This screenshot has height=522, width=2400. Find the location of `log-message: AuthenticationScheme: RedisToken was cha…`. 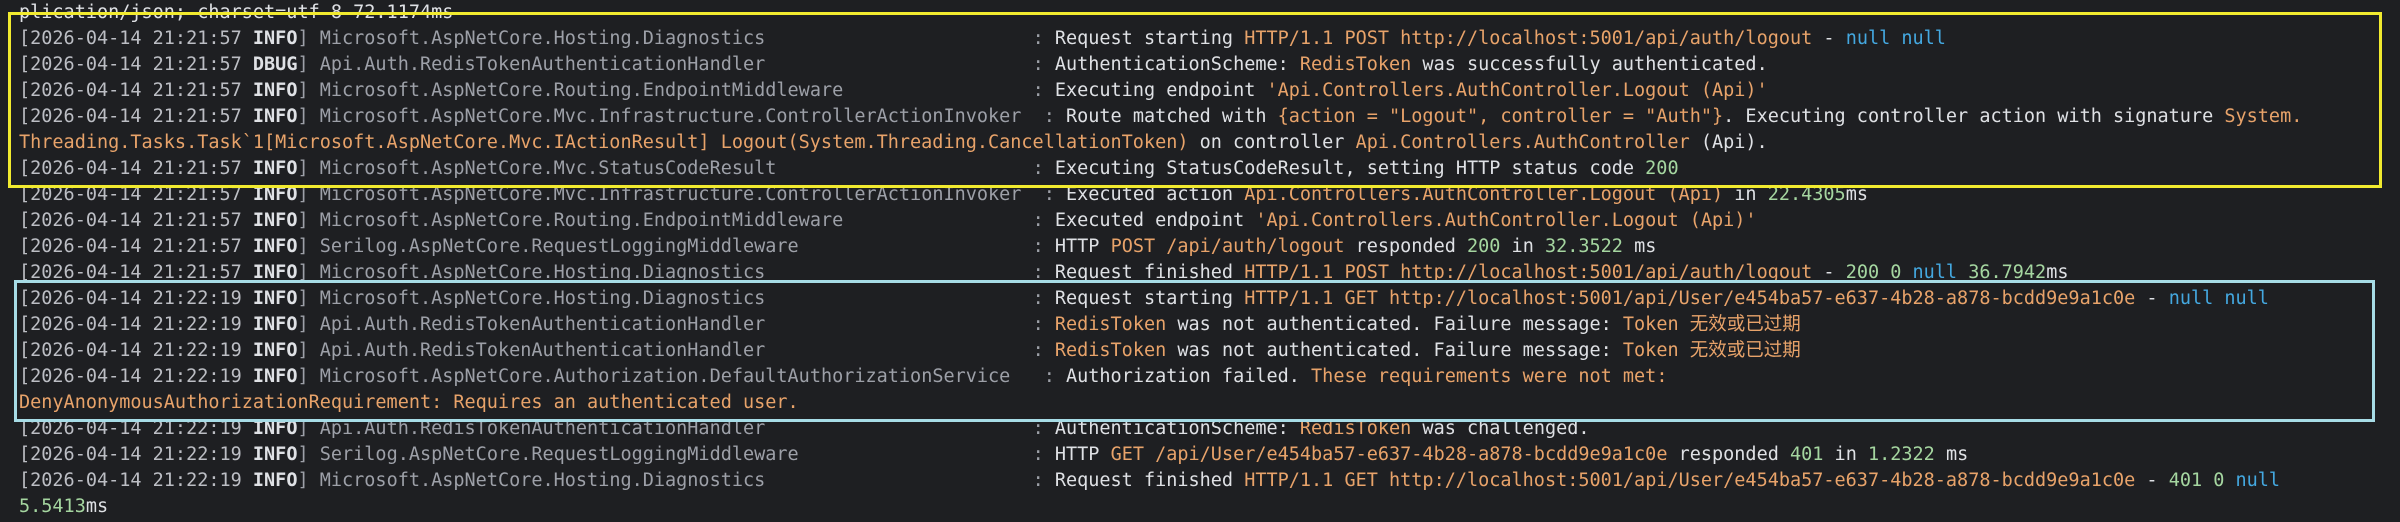

log-message: AuthenticationScheme: RedisToken was cha… is located at coordinates (1322, 428).